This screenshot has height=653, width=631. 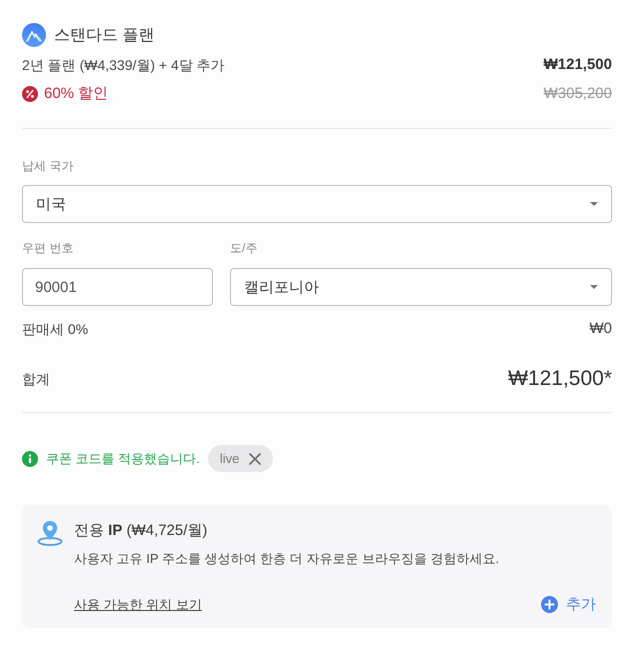 I want to click on plan-price: ₩121,500, so click(x=578, y=65).